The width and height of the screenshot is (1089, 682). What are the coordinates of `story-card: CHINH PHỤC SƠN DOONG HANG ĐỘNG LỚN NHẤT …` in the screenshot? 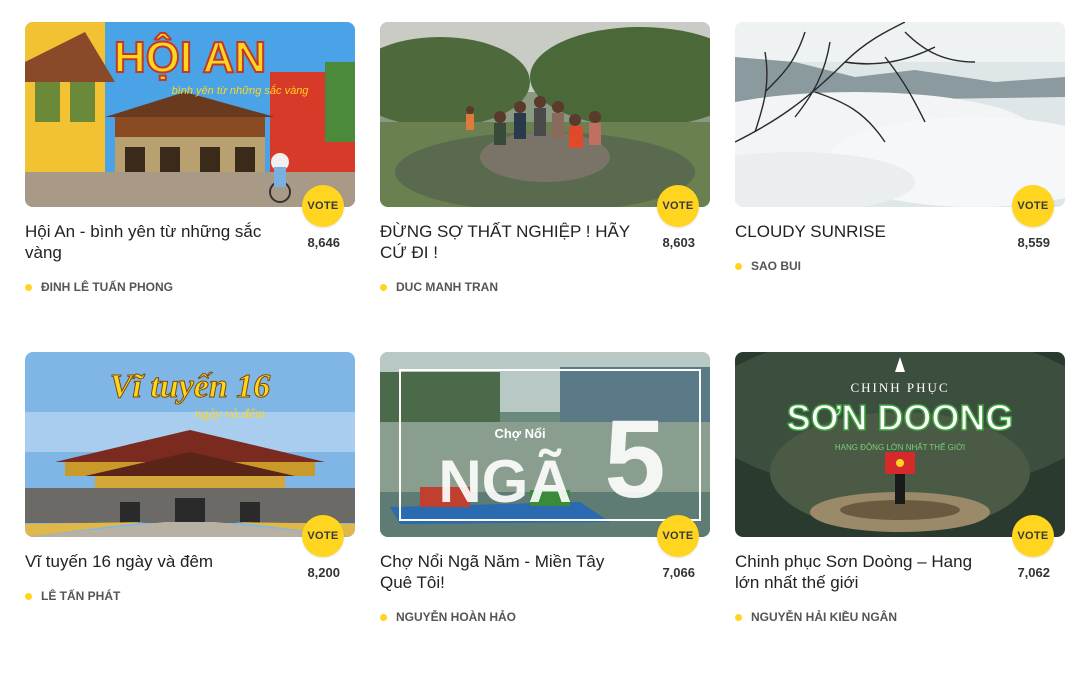 It's located at (900, 517).